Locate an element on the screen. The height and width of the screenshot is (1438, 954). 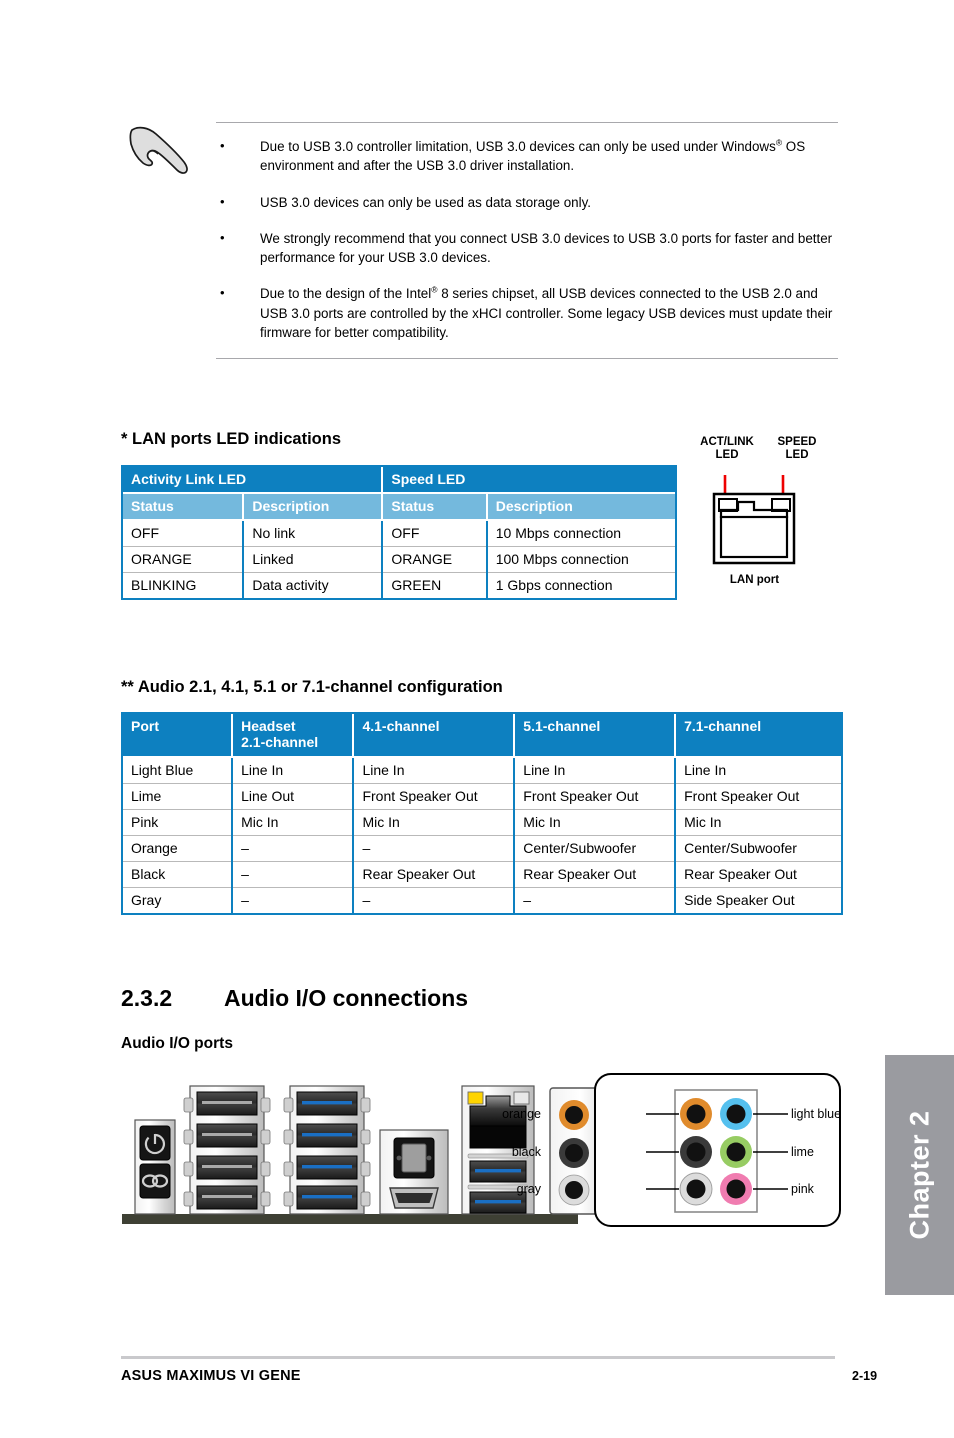
speed-led-label-line2: LED is located at coordinates (797, 455).